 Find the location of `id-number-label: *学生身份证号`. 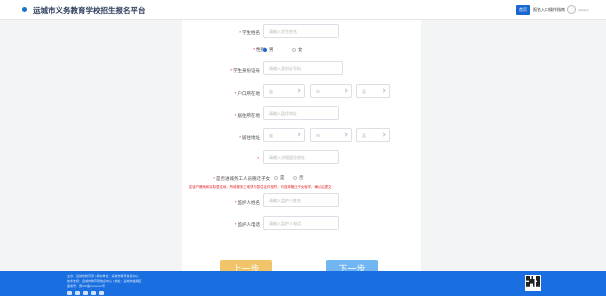

id-number-label: *学生身份证号 is located at coordinates (245, 70).